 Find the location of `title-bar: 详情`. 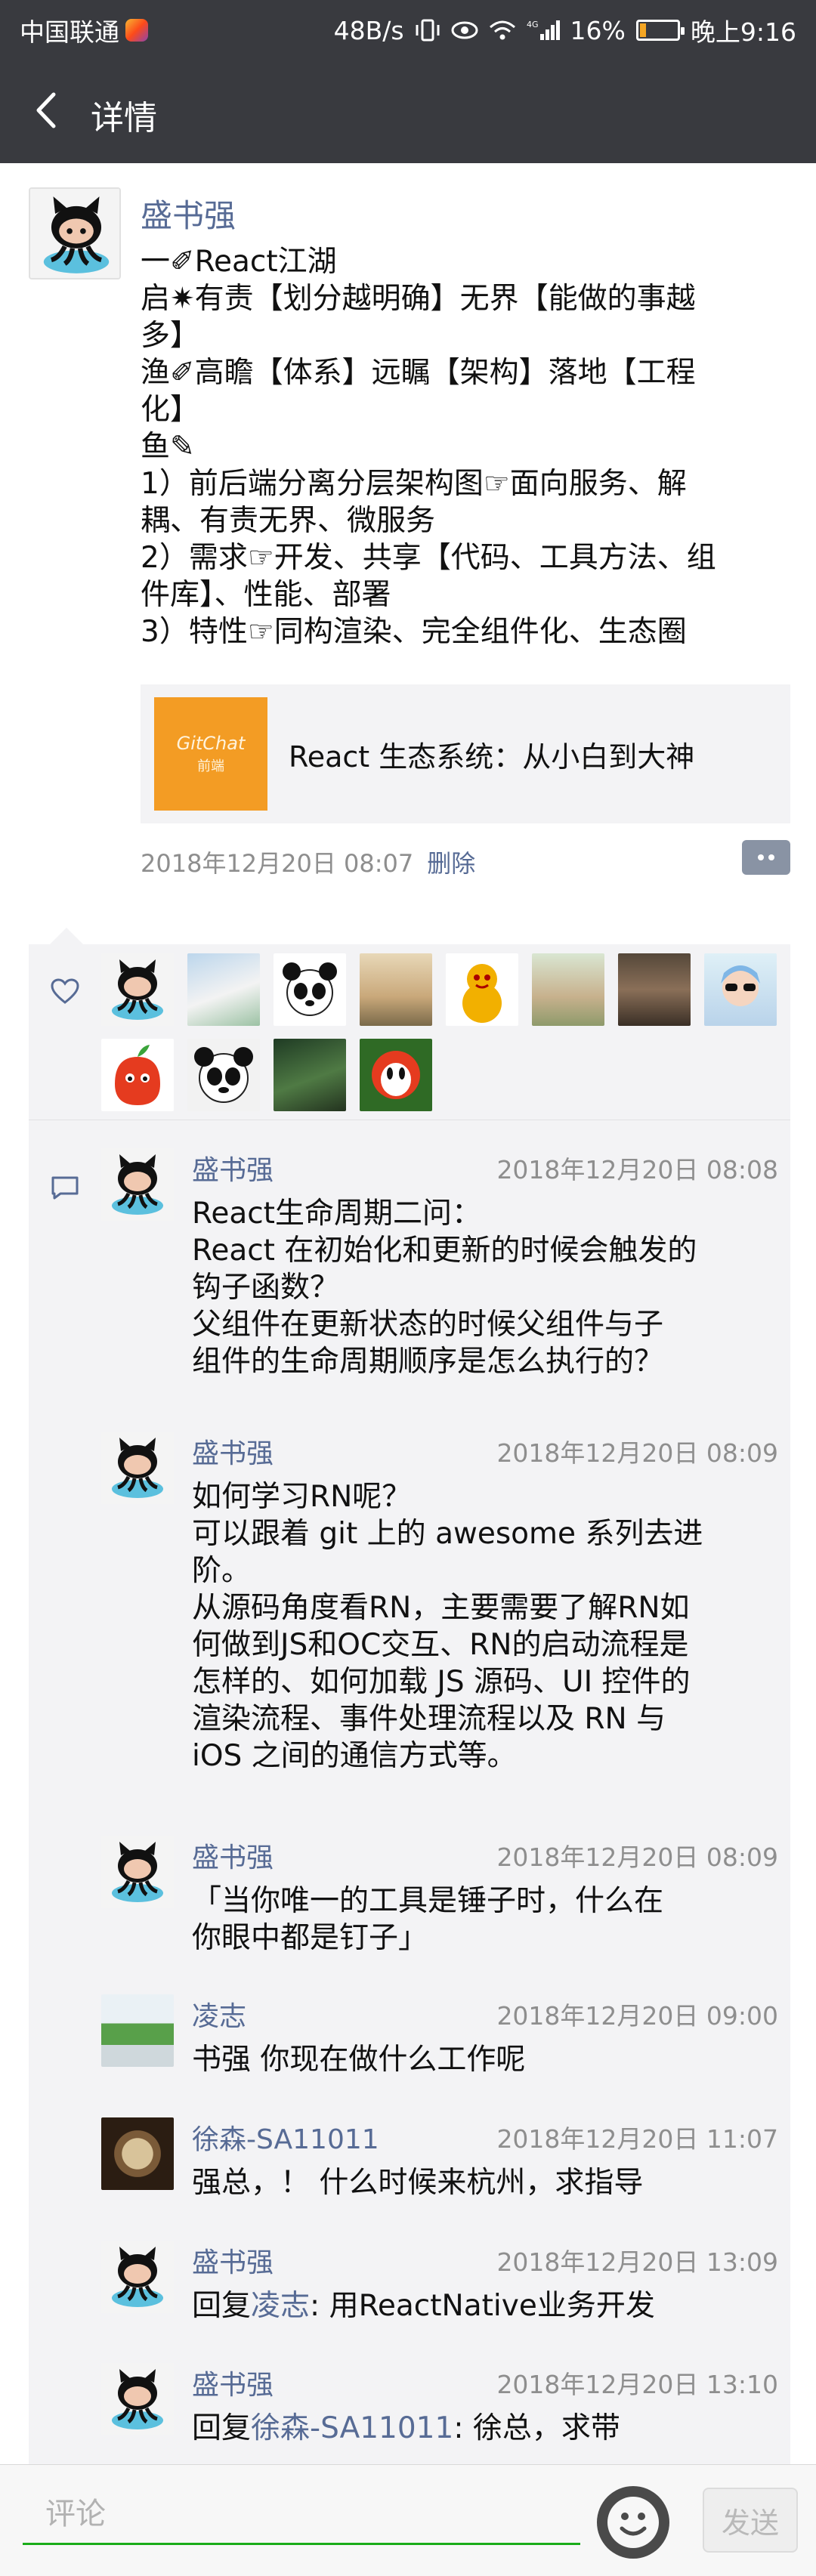

title-bar: 详情 is located at coordinates (408, 111).